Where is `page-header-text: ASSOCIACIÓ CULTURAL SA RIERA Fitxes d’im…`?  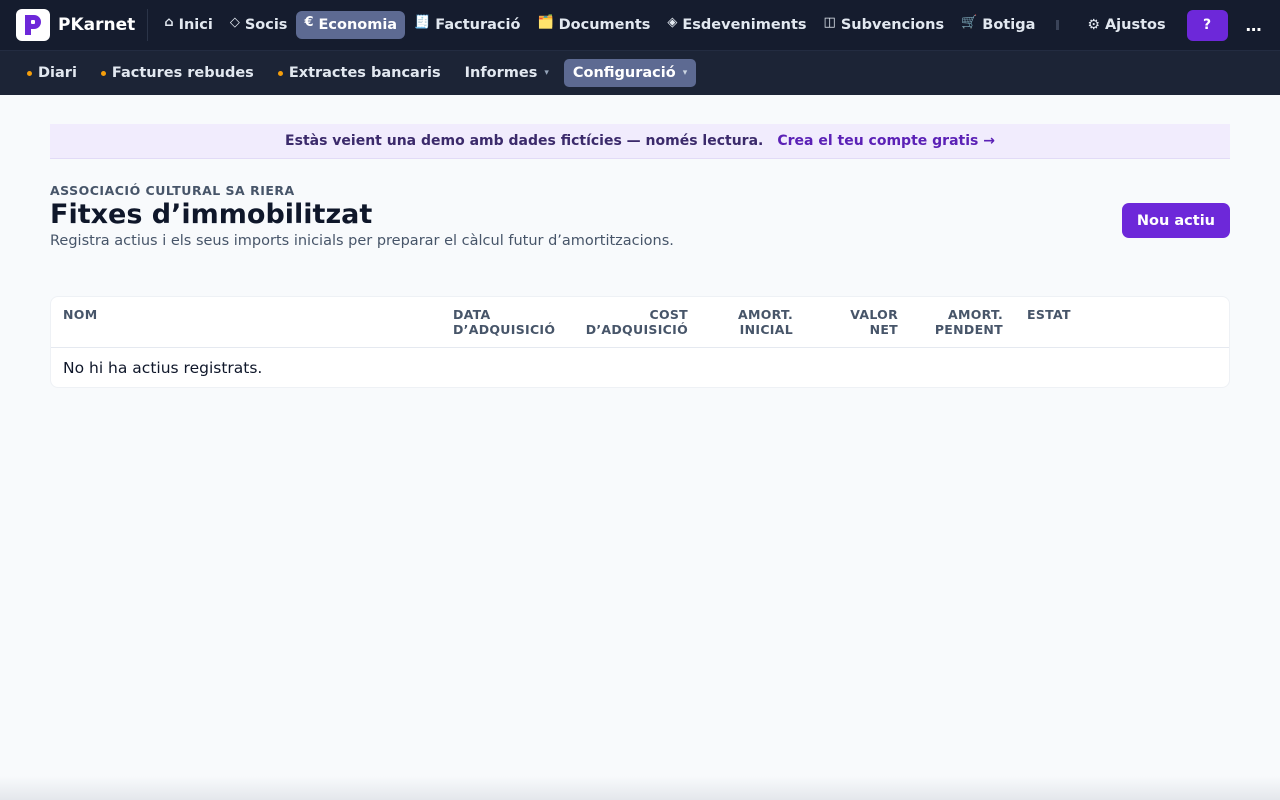
page-header-text: ASSOCIACIÓ CULTURAL SA RIERA Fitxes d’im… is located at coordinates (362, 216).